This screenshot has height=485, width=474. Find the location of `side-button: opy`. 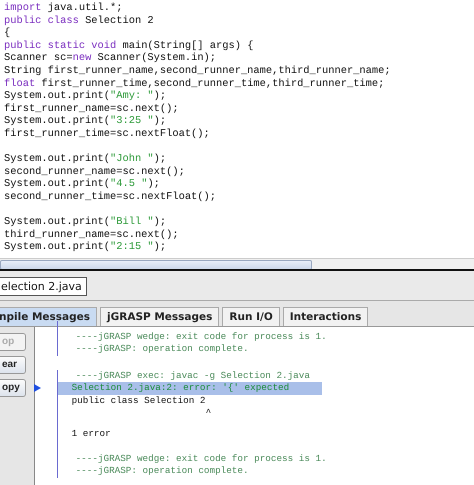

side-button: opy is located at coordinates (13, 387).